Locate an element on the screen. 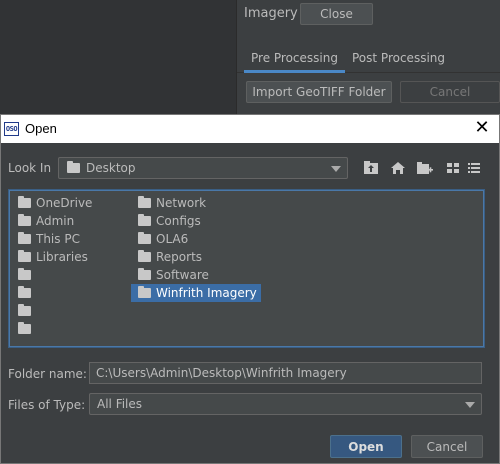  tab-post-processing: Post Processing is located at coordinates (398, 58).